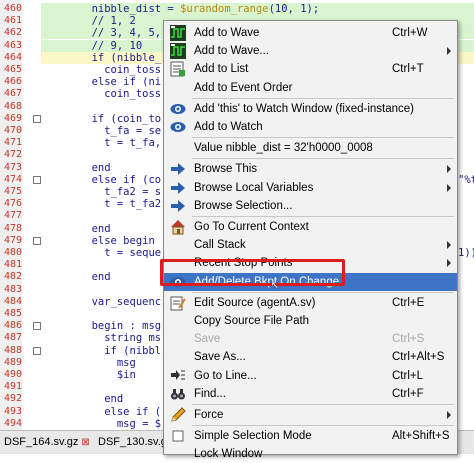  What do you see at coordinates (36, 215) in the screenshot?
I see `fold-column: ➡` at bounding box center [36, 215].